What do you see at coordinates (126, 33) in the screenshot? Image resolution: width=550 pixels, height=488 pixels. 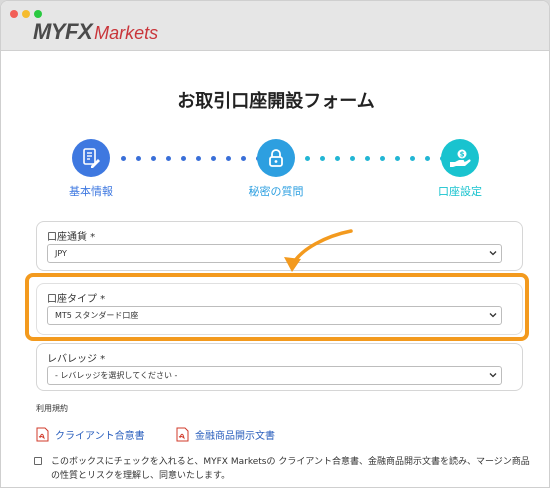 I see `logo-suffix: Markets` at bounding box center [126, 33].